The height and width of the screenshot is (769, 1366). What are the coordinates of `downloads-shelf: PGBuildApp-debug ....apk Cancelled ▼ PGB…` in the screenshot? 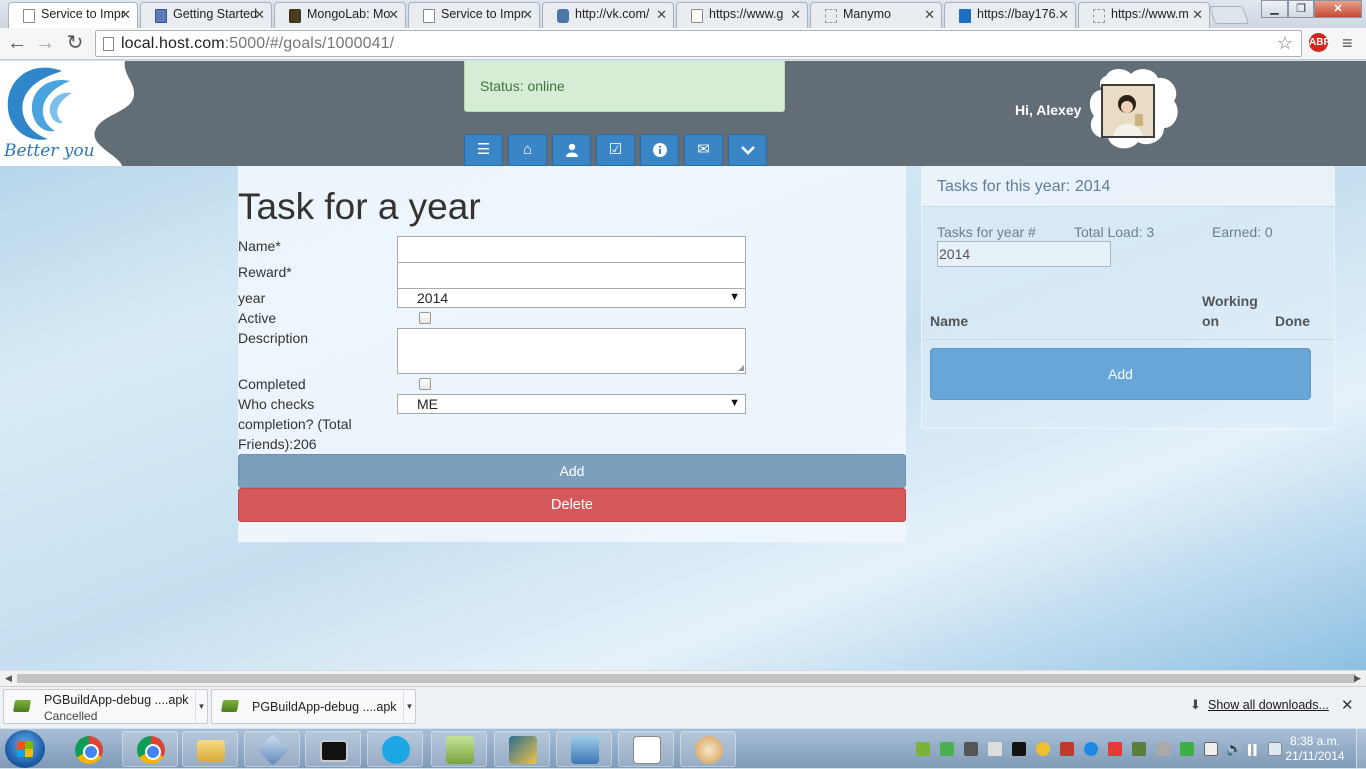 It's located at (683, 707).